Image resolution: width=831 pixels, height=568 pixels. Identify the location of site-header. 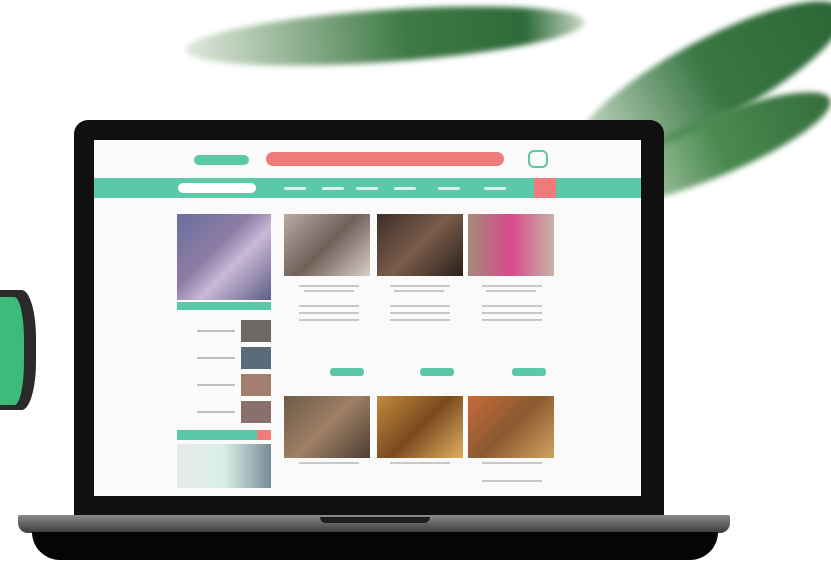
(367, 158).